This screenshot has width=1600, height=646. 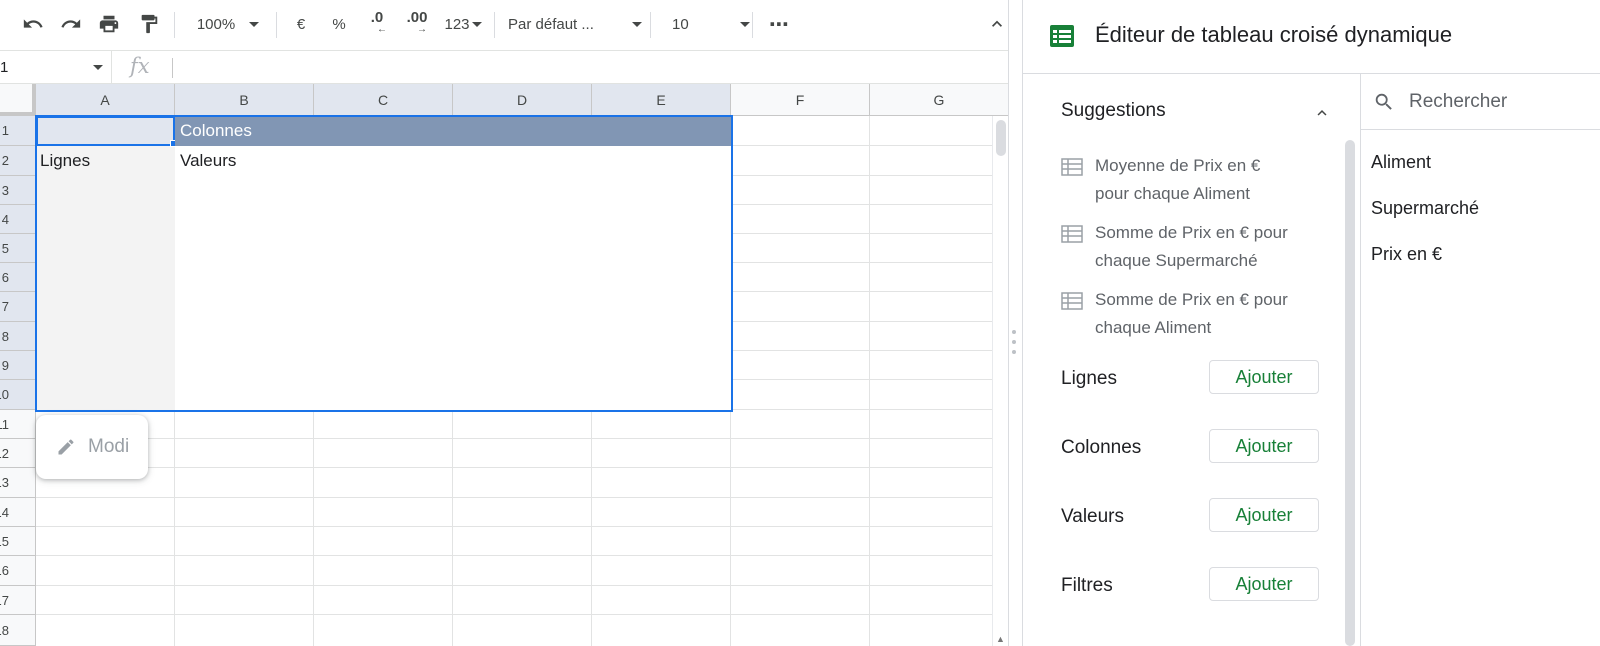 What do you see at coordinates (1000, 381) in the screenshot?
I see `vertical-scrollbar: ▲` at bounding box center [1000, 381].